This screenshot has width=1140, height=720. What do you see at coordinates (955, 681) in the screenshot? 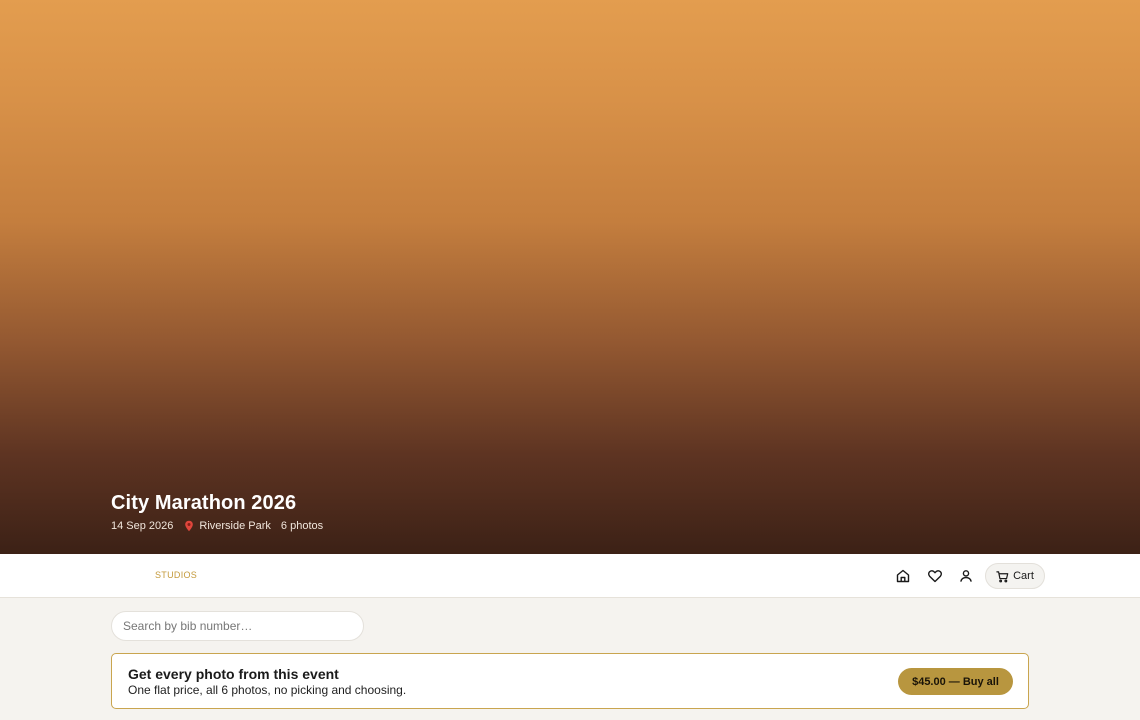
I see `buy-all-button: $45.00 — Buy all` at bounding box center [955, 681].